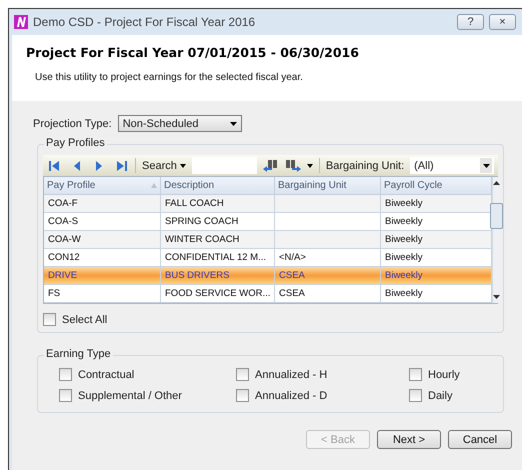  I want to click on scroll-down-icon, so click(496, 297).